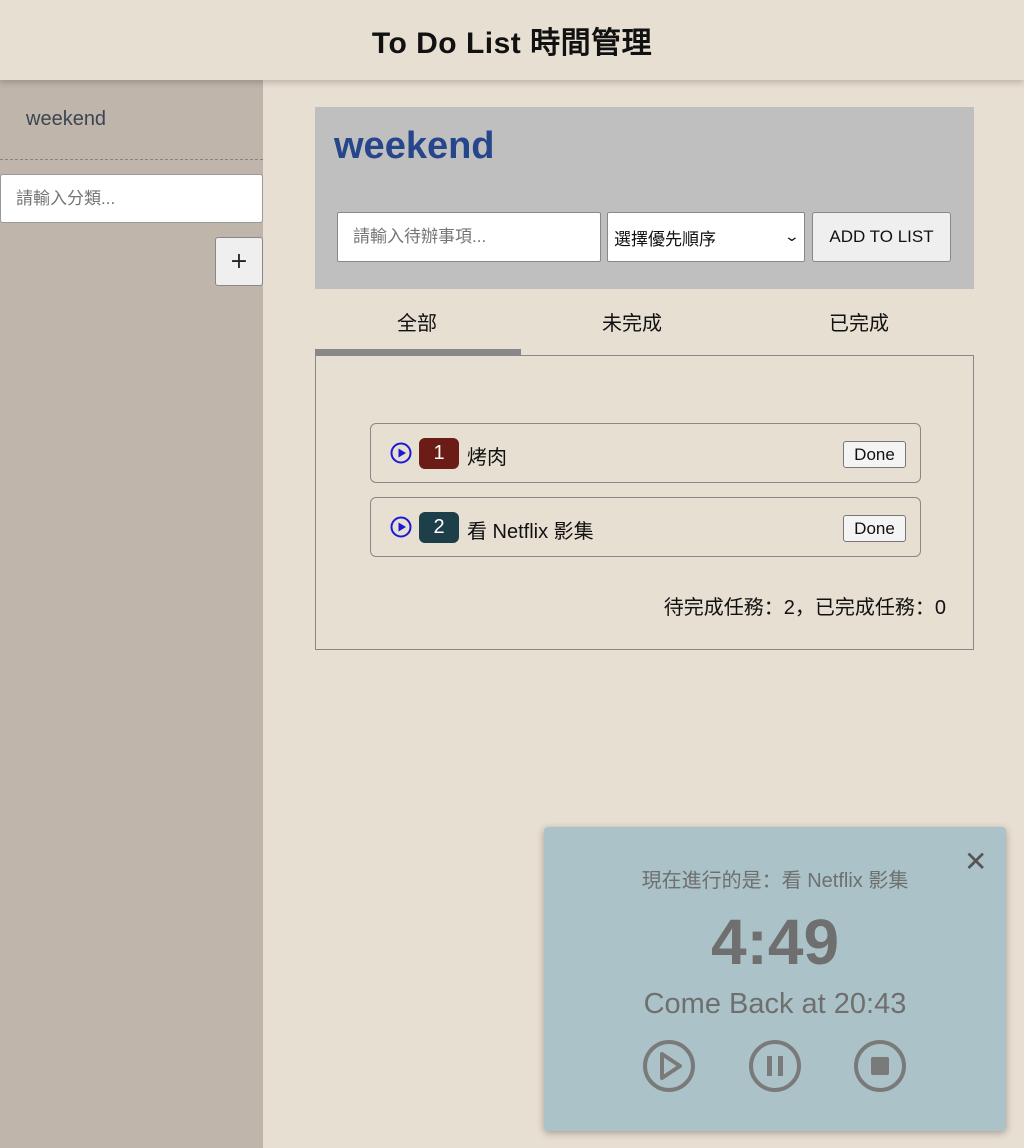 This screenshot has height=1148, width=1024. Describe the element at coordinates (880, 1066) in the screenshot. I see `stop-icon` at that location.